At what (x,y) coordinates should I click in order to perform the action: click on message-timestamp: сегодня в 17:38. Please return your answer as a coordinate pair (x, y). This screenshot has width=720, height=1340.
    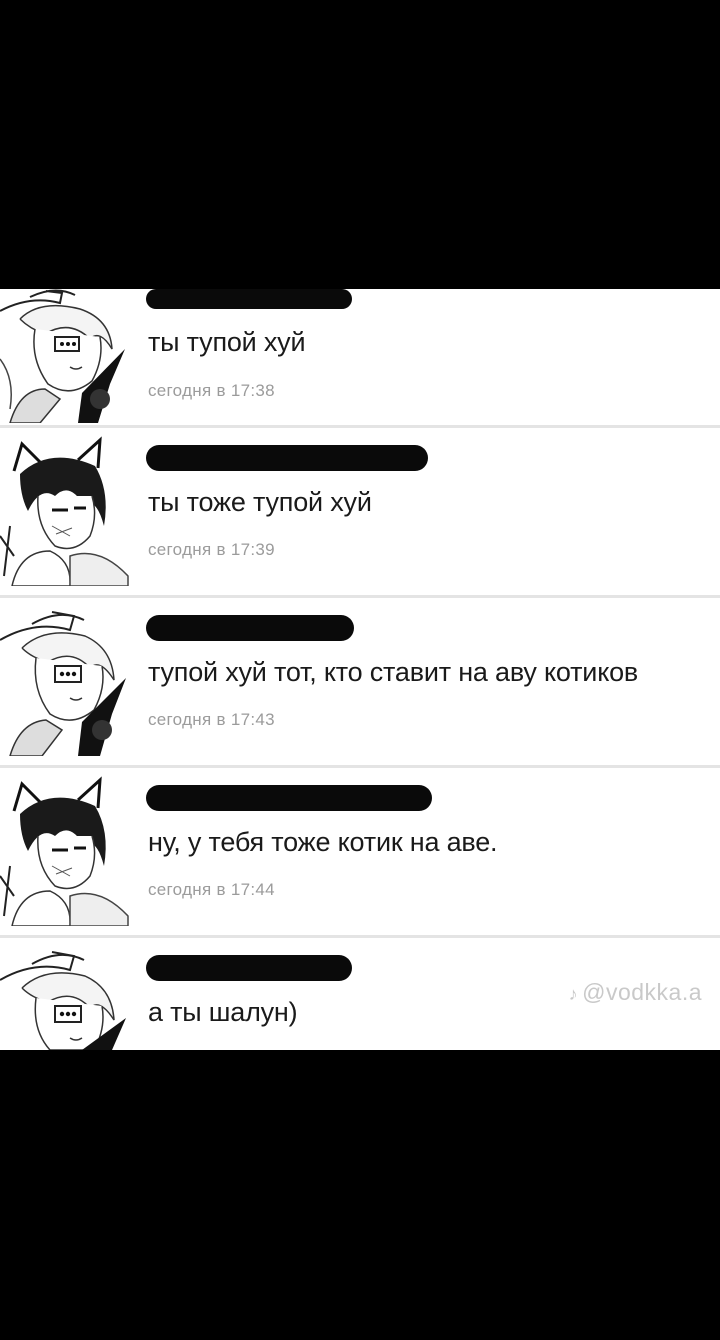
    Looking at the image, I should click on (211, 390).